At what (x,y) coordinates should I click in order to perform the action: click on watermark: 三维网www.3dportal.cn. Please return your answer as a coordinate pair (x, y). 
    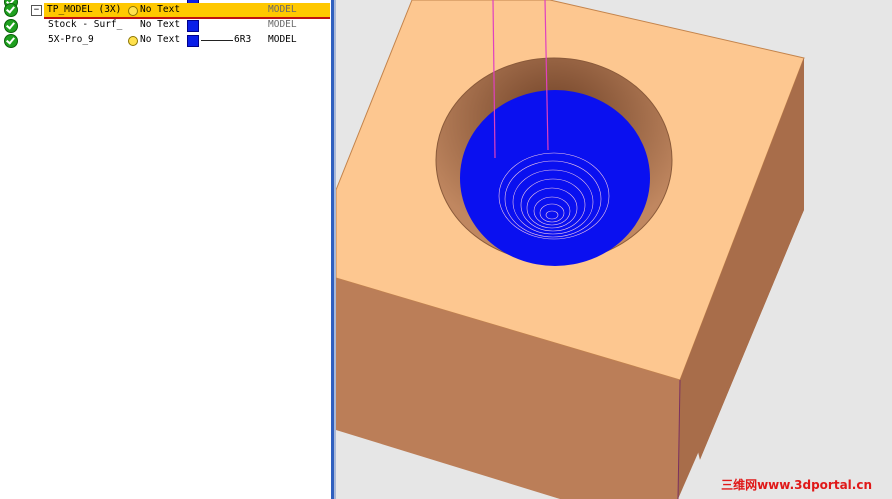
    Looking at the image, I should click on (796, 485).